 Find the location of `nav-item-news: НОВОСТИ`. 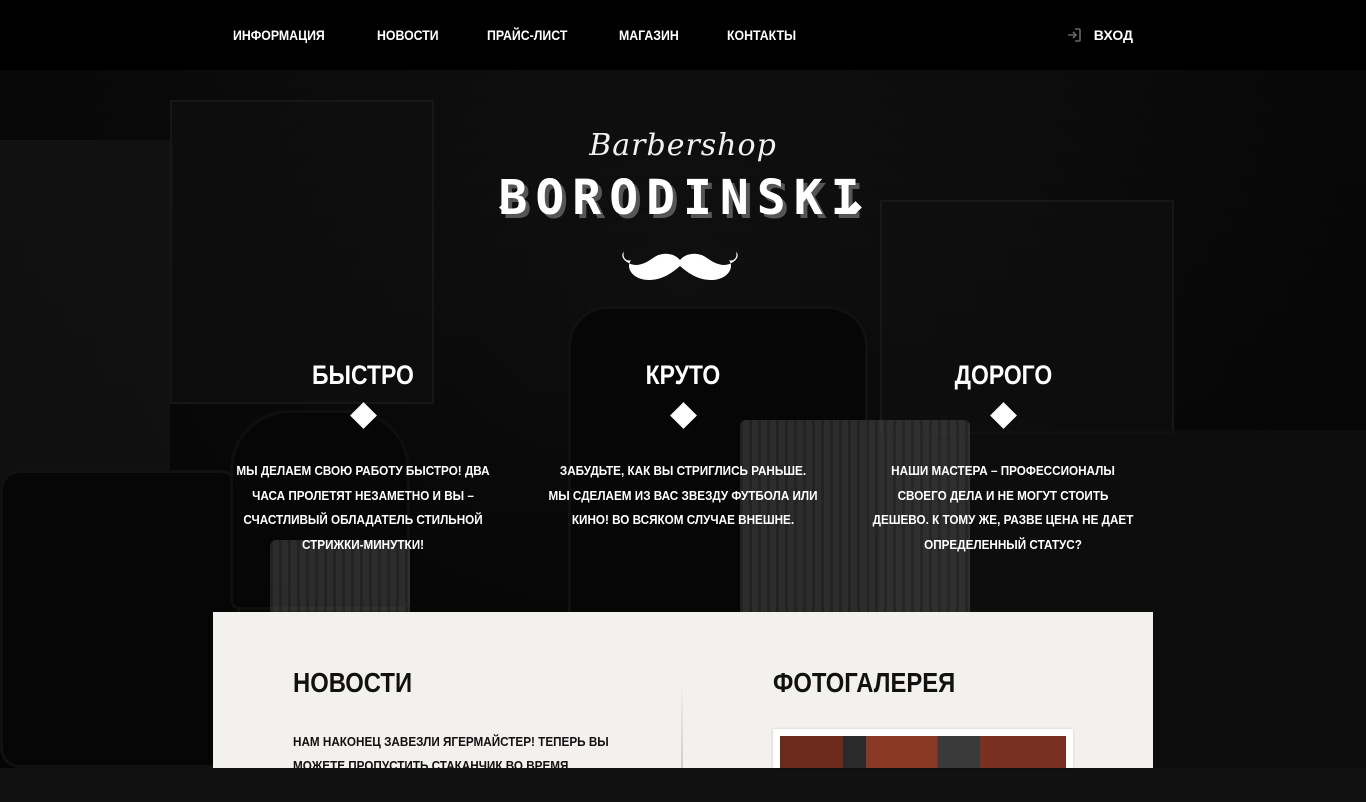

nav-item-news: НОВОСТИ is located at coordinates (408, 35).